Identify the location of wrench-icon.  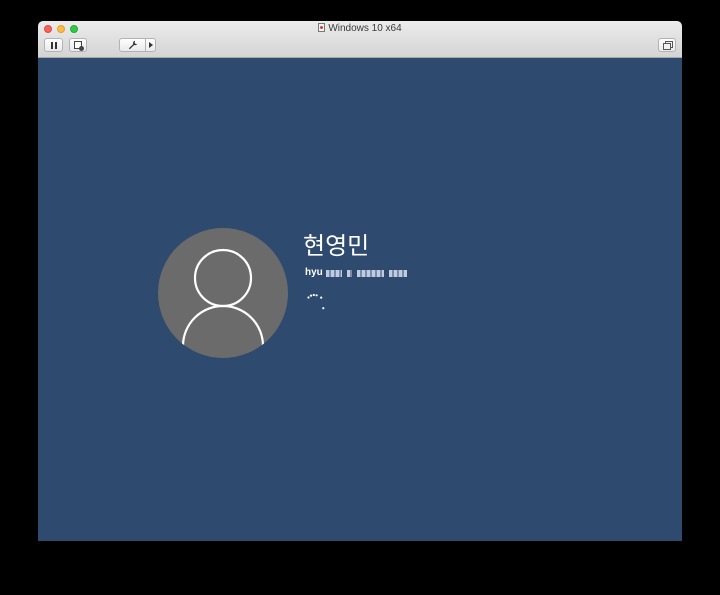
(132, 45).